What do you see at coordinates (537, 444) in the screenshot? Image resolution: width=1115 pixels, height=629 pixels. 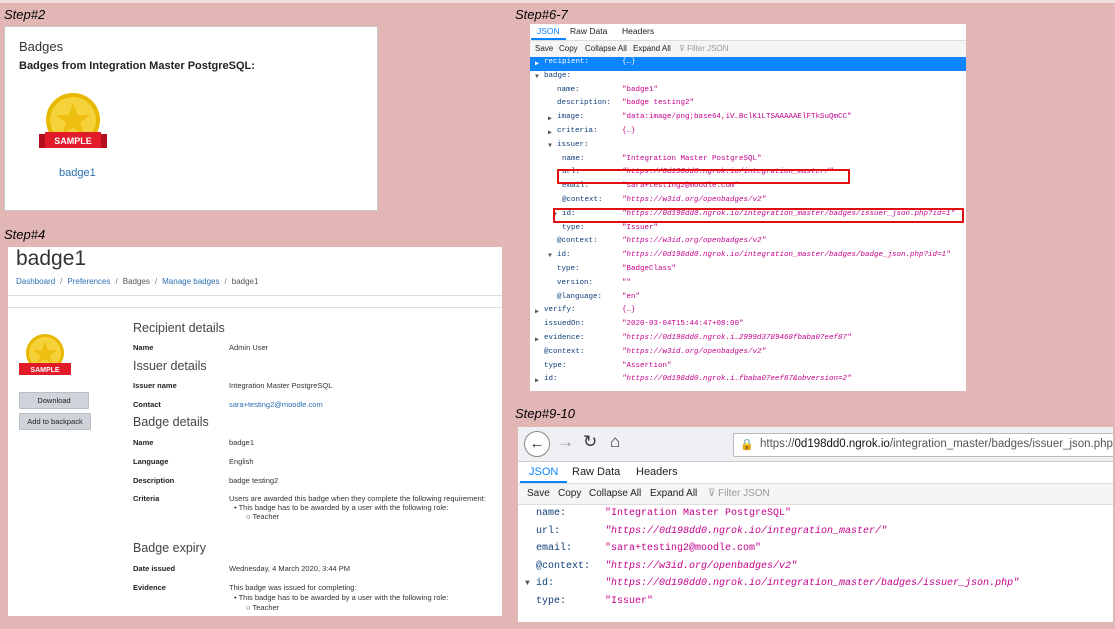 I see `back-arrow-icon: ←` at bounding box center [537, 444].